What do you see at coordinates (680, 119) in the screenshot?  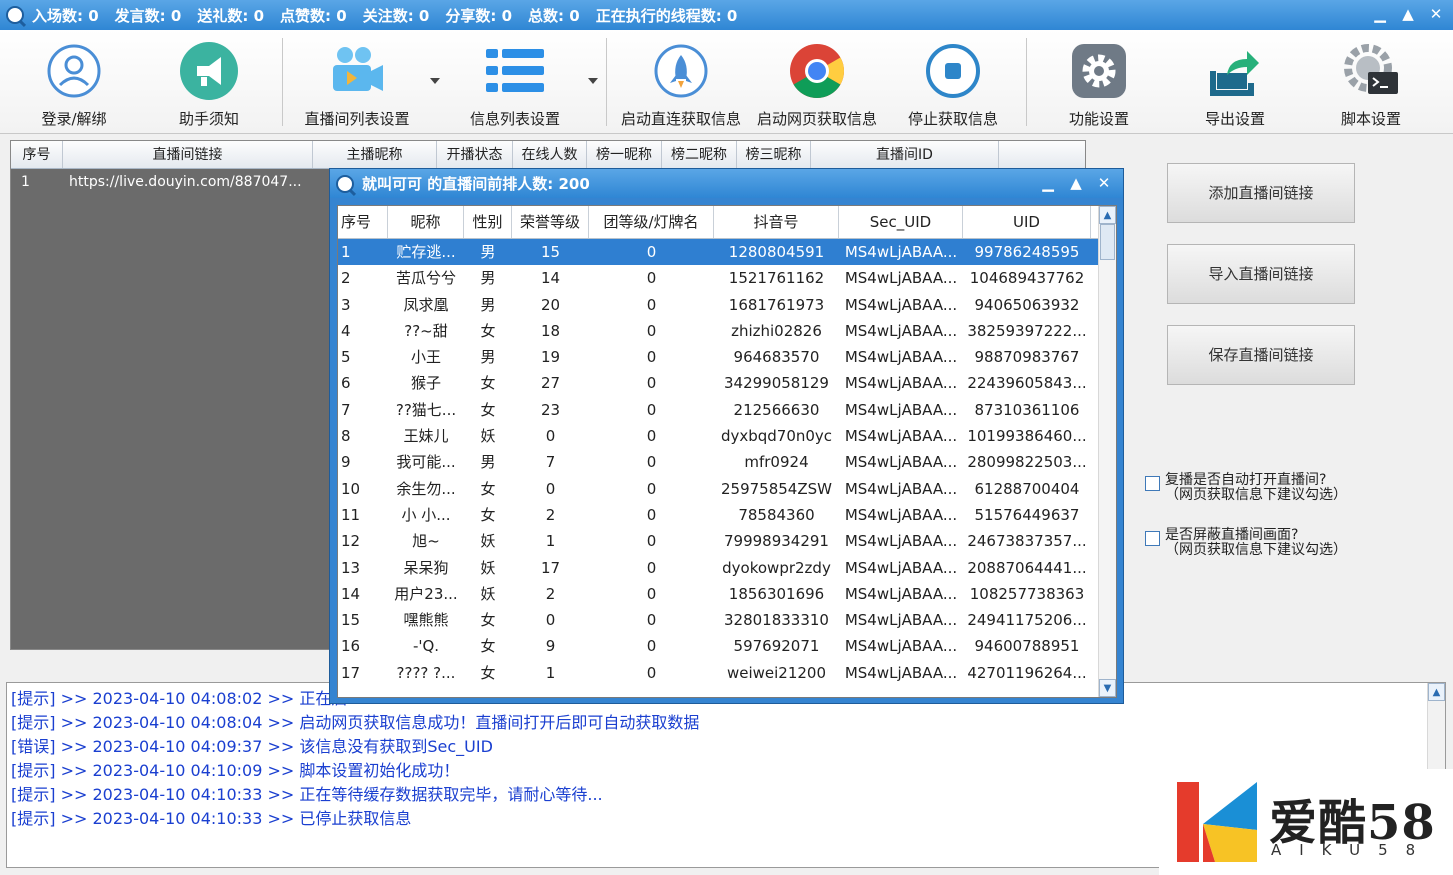 I see `start-live-fetch-label: 启动直连获取信息` at bounding box center [680, 119].